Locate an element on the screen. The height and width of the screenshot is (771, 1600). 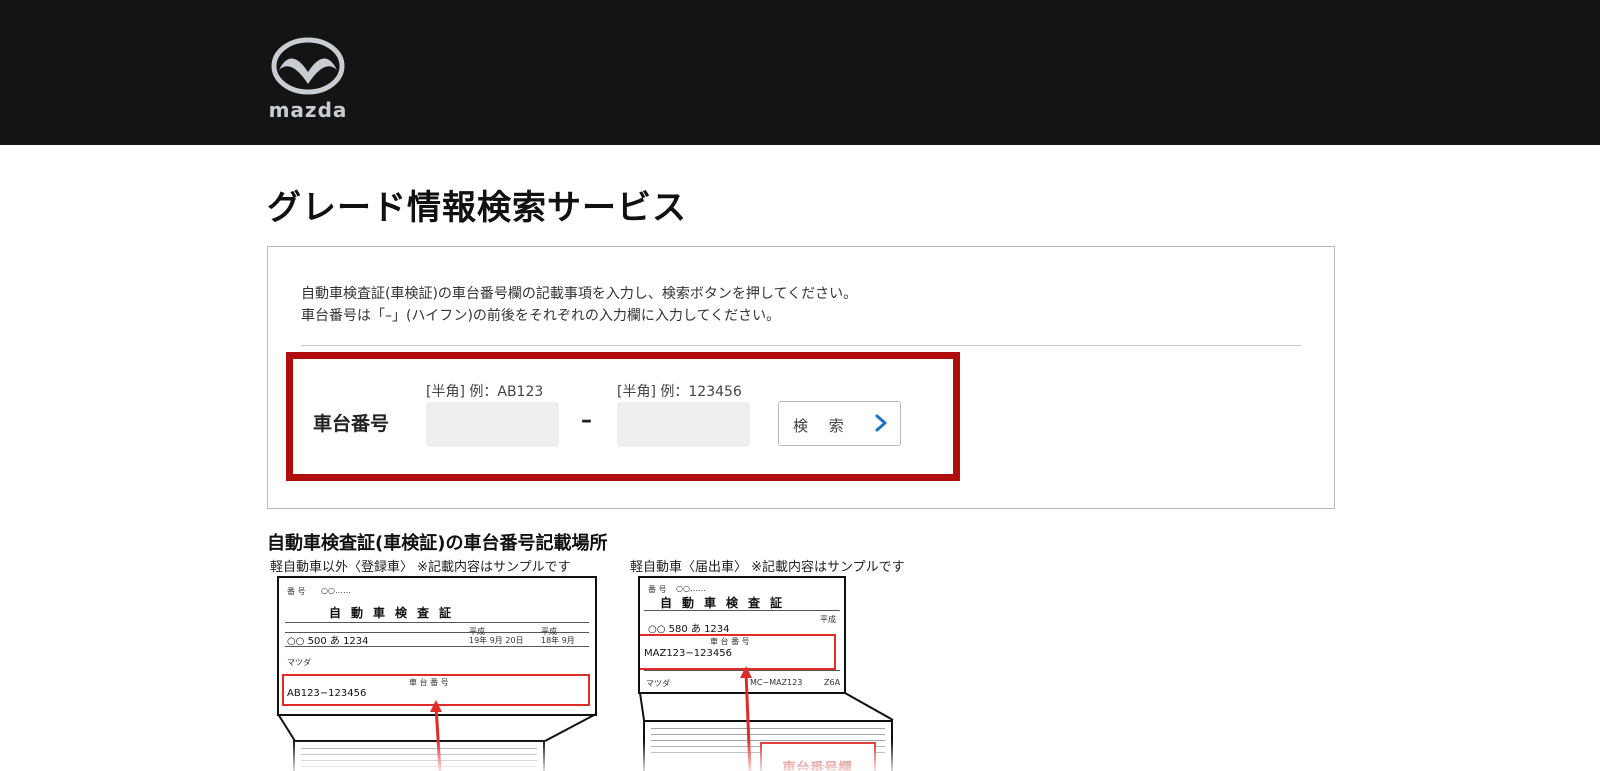
doc2-maker: マツダ is located at coordinates (658, 683).